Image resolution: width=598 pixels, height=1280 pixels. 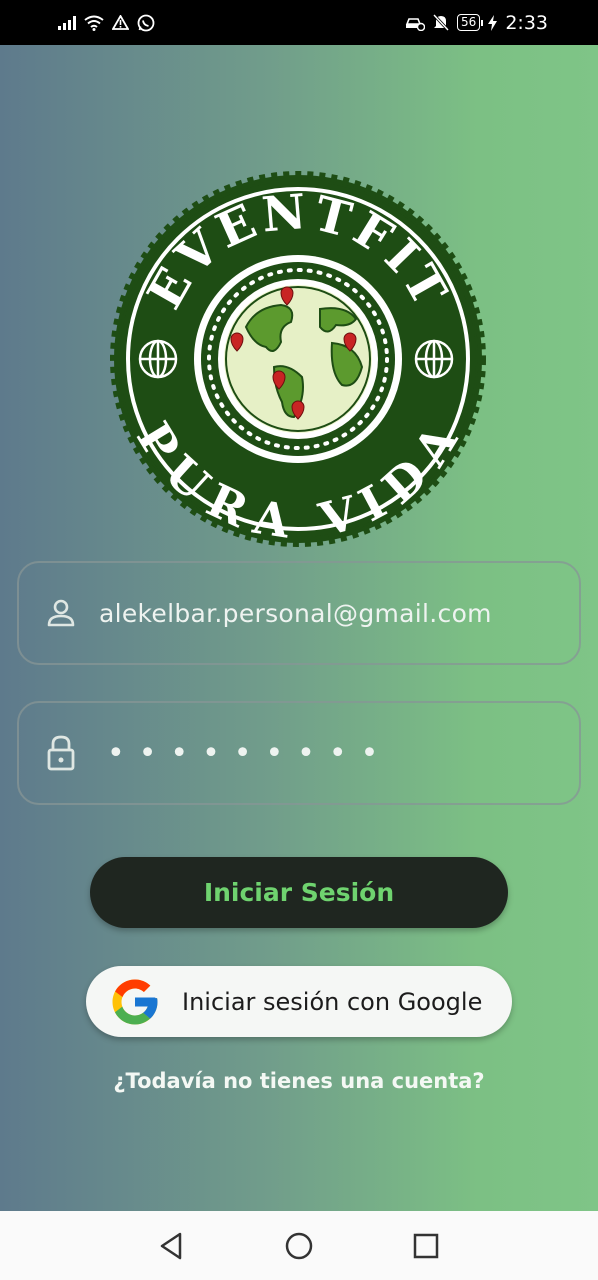 What do you see at coordinates (61, 753) in the screenshot?
I see `lock-icon` at bounding box center [61, 753].